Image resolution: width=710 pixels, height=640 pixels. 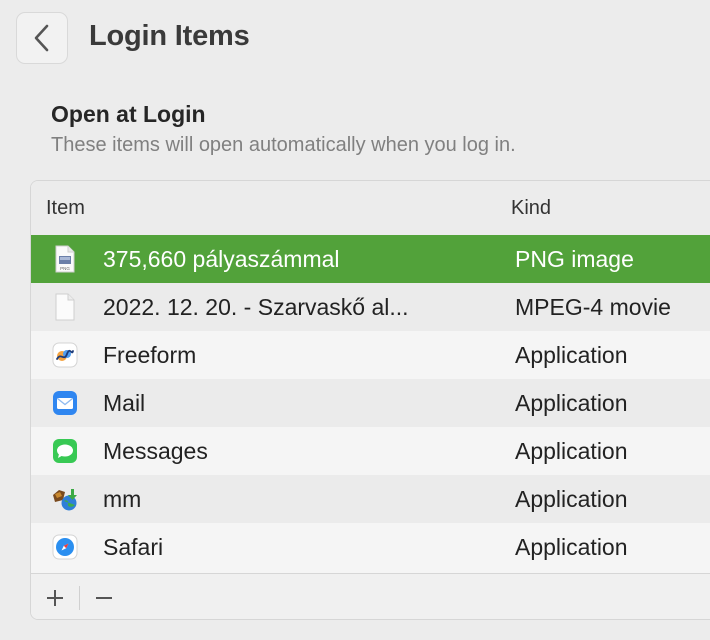 I want to click on document-file-icon, so click(x=65, y=307).